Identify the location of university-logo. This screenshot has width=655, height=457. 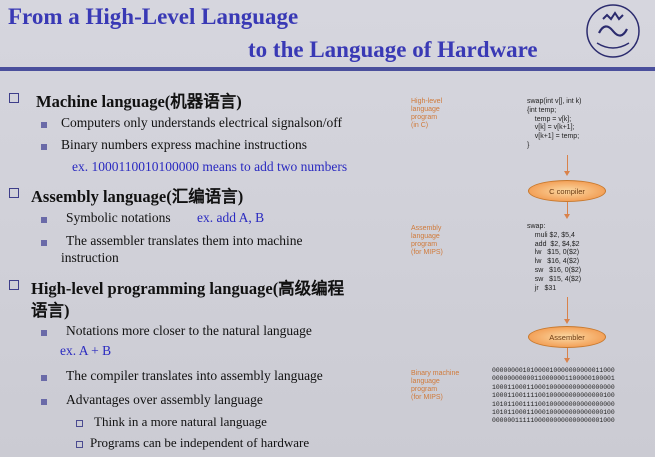
(613, 31).